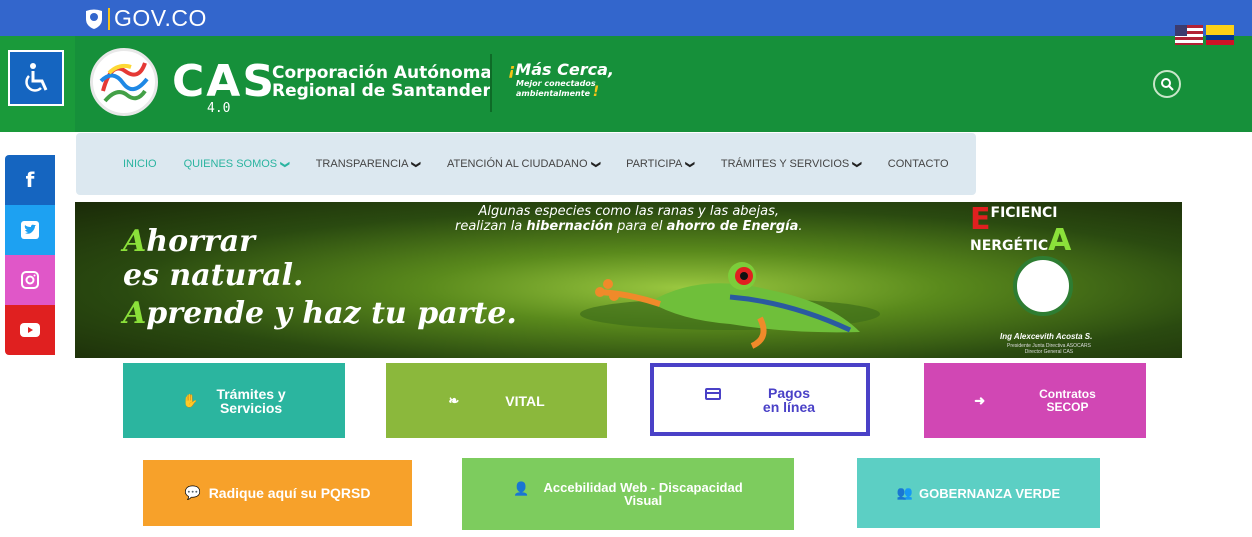  What do you see at coordinates (213, 275) in the screenshot?
I see `banner-headline-2: es natural.` at bounding box center [213, 275].